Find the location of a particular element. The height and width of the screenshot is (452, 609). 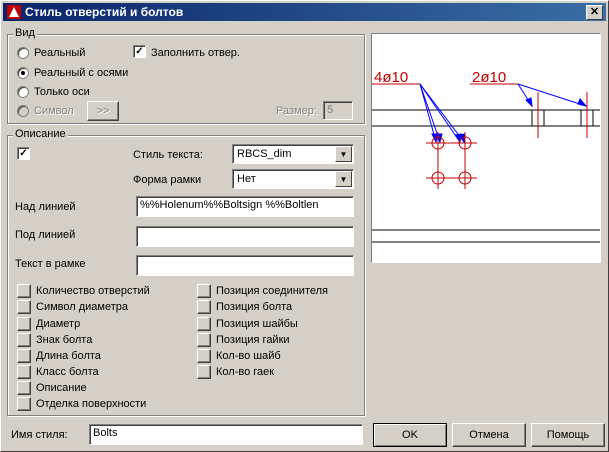

radio-axes-only is located at coordinates (23, 92).